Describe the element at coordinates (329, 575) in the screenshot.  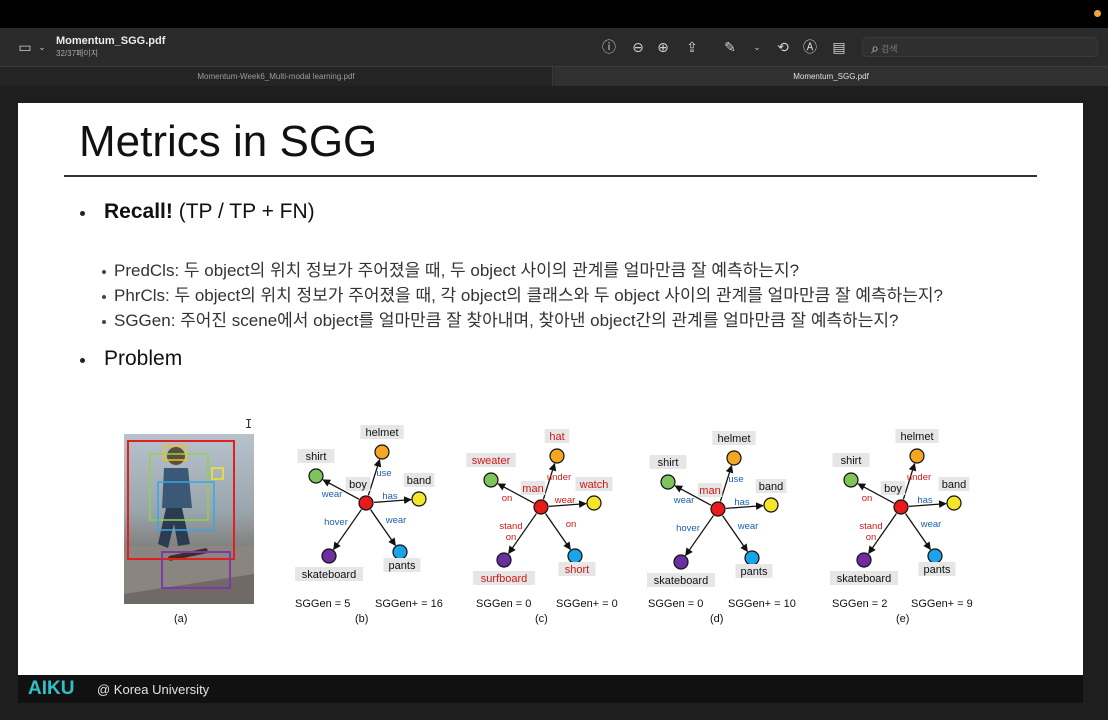
I see `node-label-bottom_left: skateboard` at that location.